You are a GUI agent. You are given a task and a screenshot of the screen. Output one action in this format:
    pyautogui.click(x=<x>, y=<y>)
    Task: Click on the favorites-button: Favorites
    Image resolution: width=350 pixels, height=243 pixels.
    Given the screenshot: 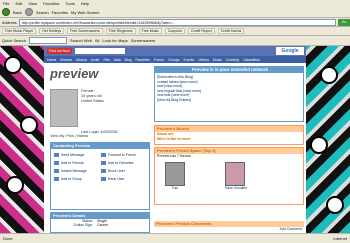 What is the action you would take?
    pyautogui.click(x=60, y=12)
    